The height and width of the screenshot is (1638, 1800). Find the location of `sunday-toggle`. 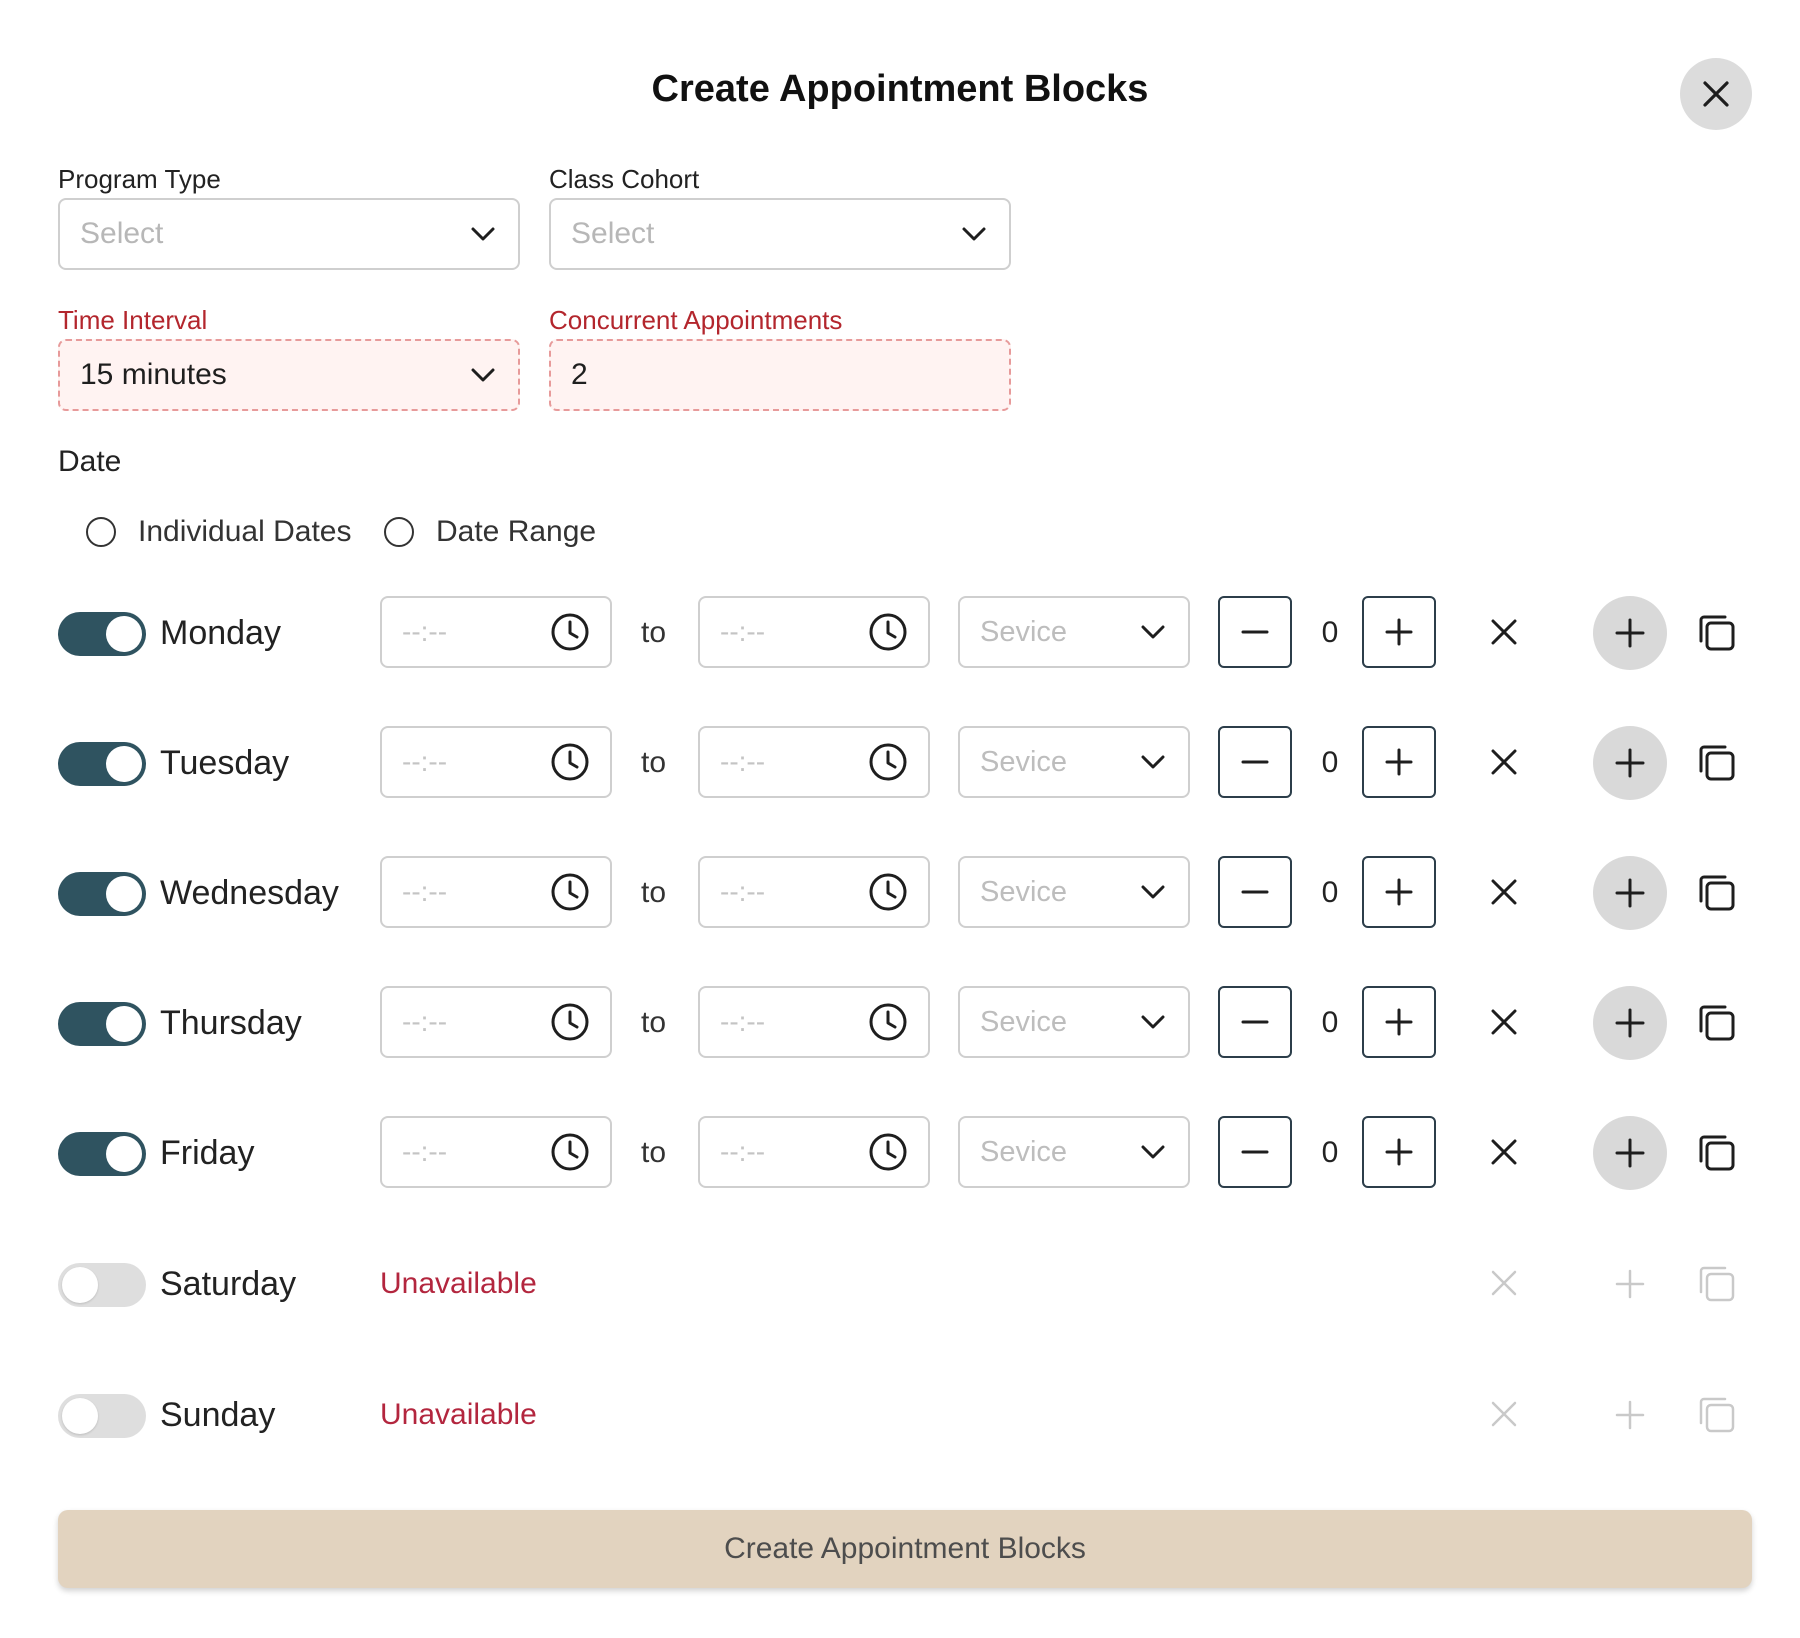

sunday-toggle is located at coordinates (102, 1416).